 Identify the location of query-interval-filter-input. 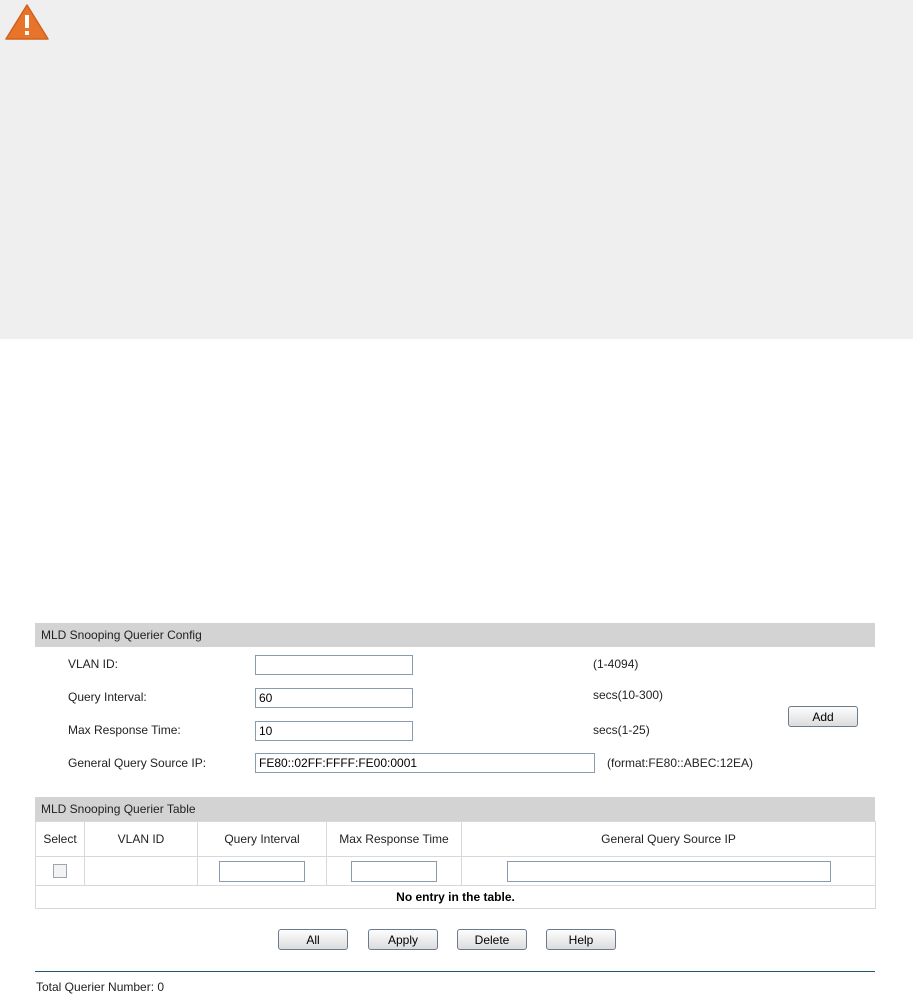
(262, 871).